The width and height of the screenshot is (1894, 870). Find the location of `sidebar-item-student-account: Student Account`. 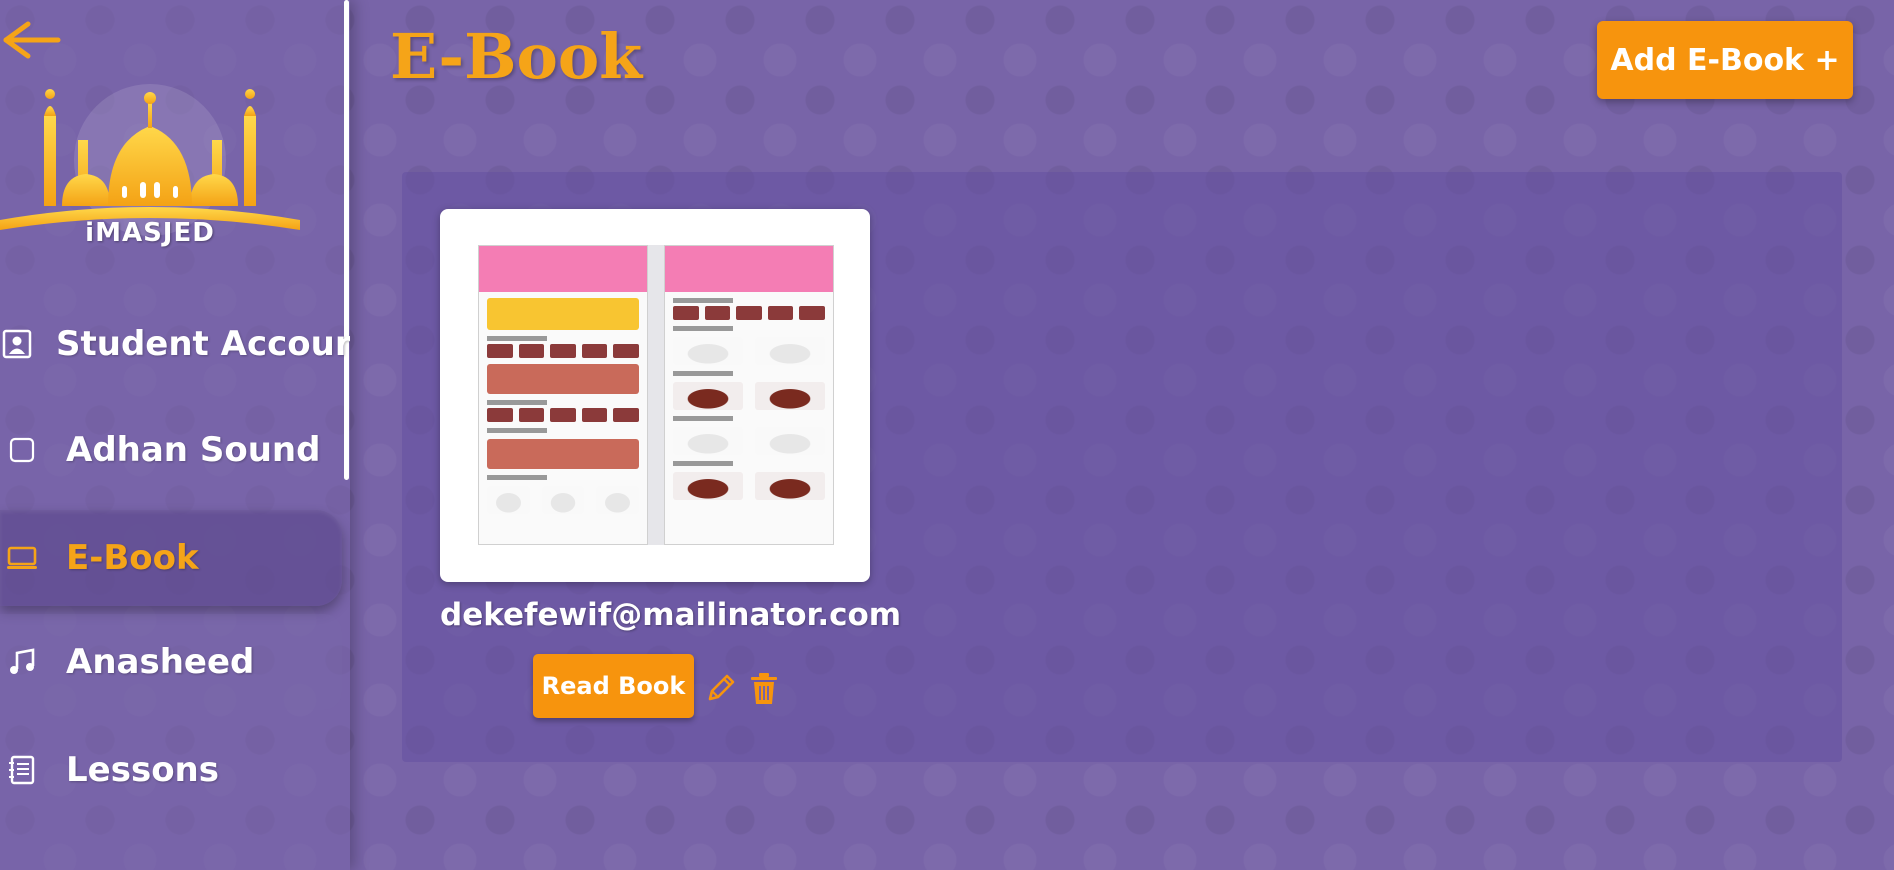

sidebar-item-student-account: Student Account is located at coordinates (175, 344).